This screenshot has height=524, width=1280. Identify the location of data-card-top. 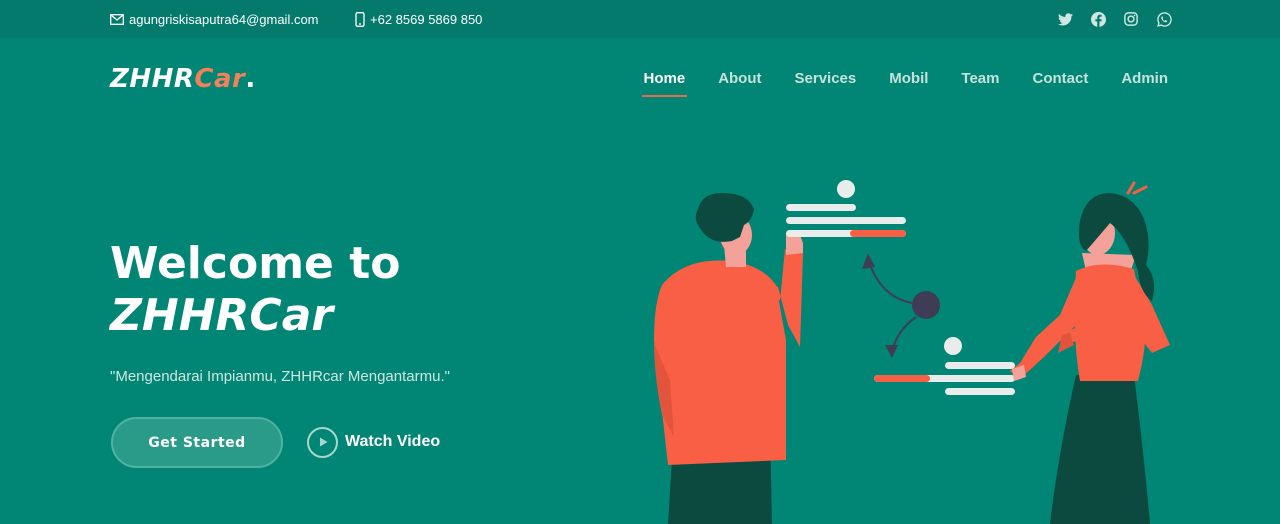
(846, 208).